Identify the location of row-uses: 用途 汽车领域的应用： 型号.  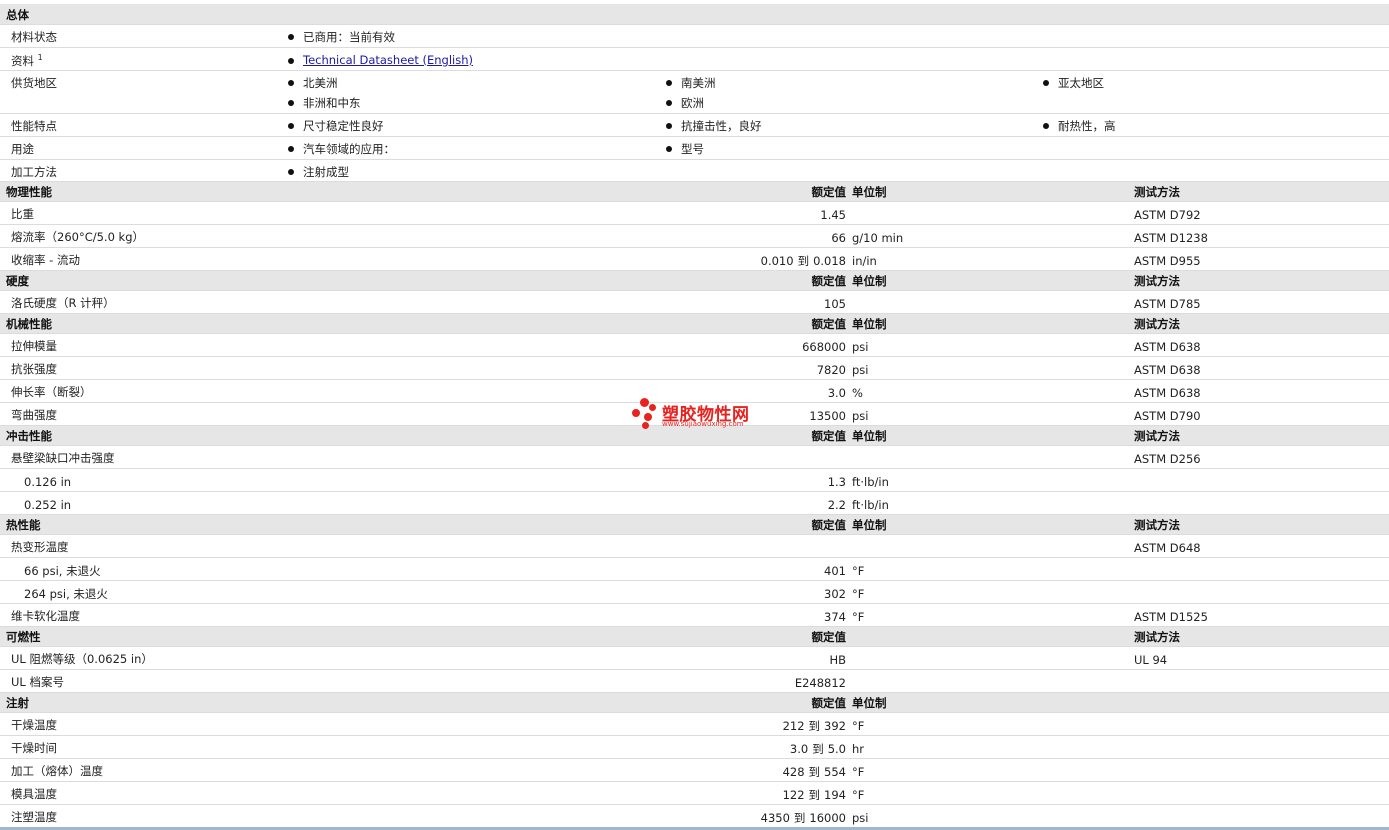
(694, 148).